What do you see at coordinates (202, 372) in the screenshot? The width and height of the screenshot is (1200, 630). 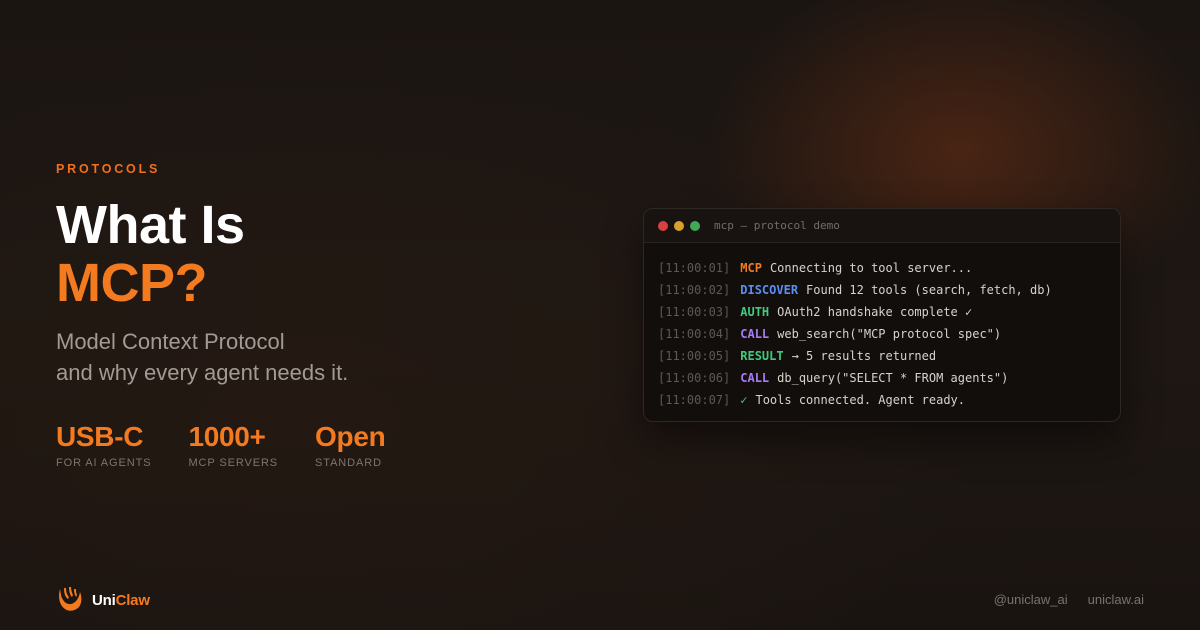 I see `subtitle-line-2: and why every agent needs it.` at bounding box center [202, 372].